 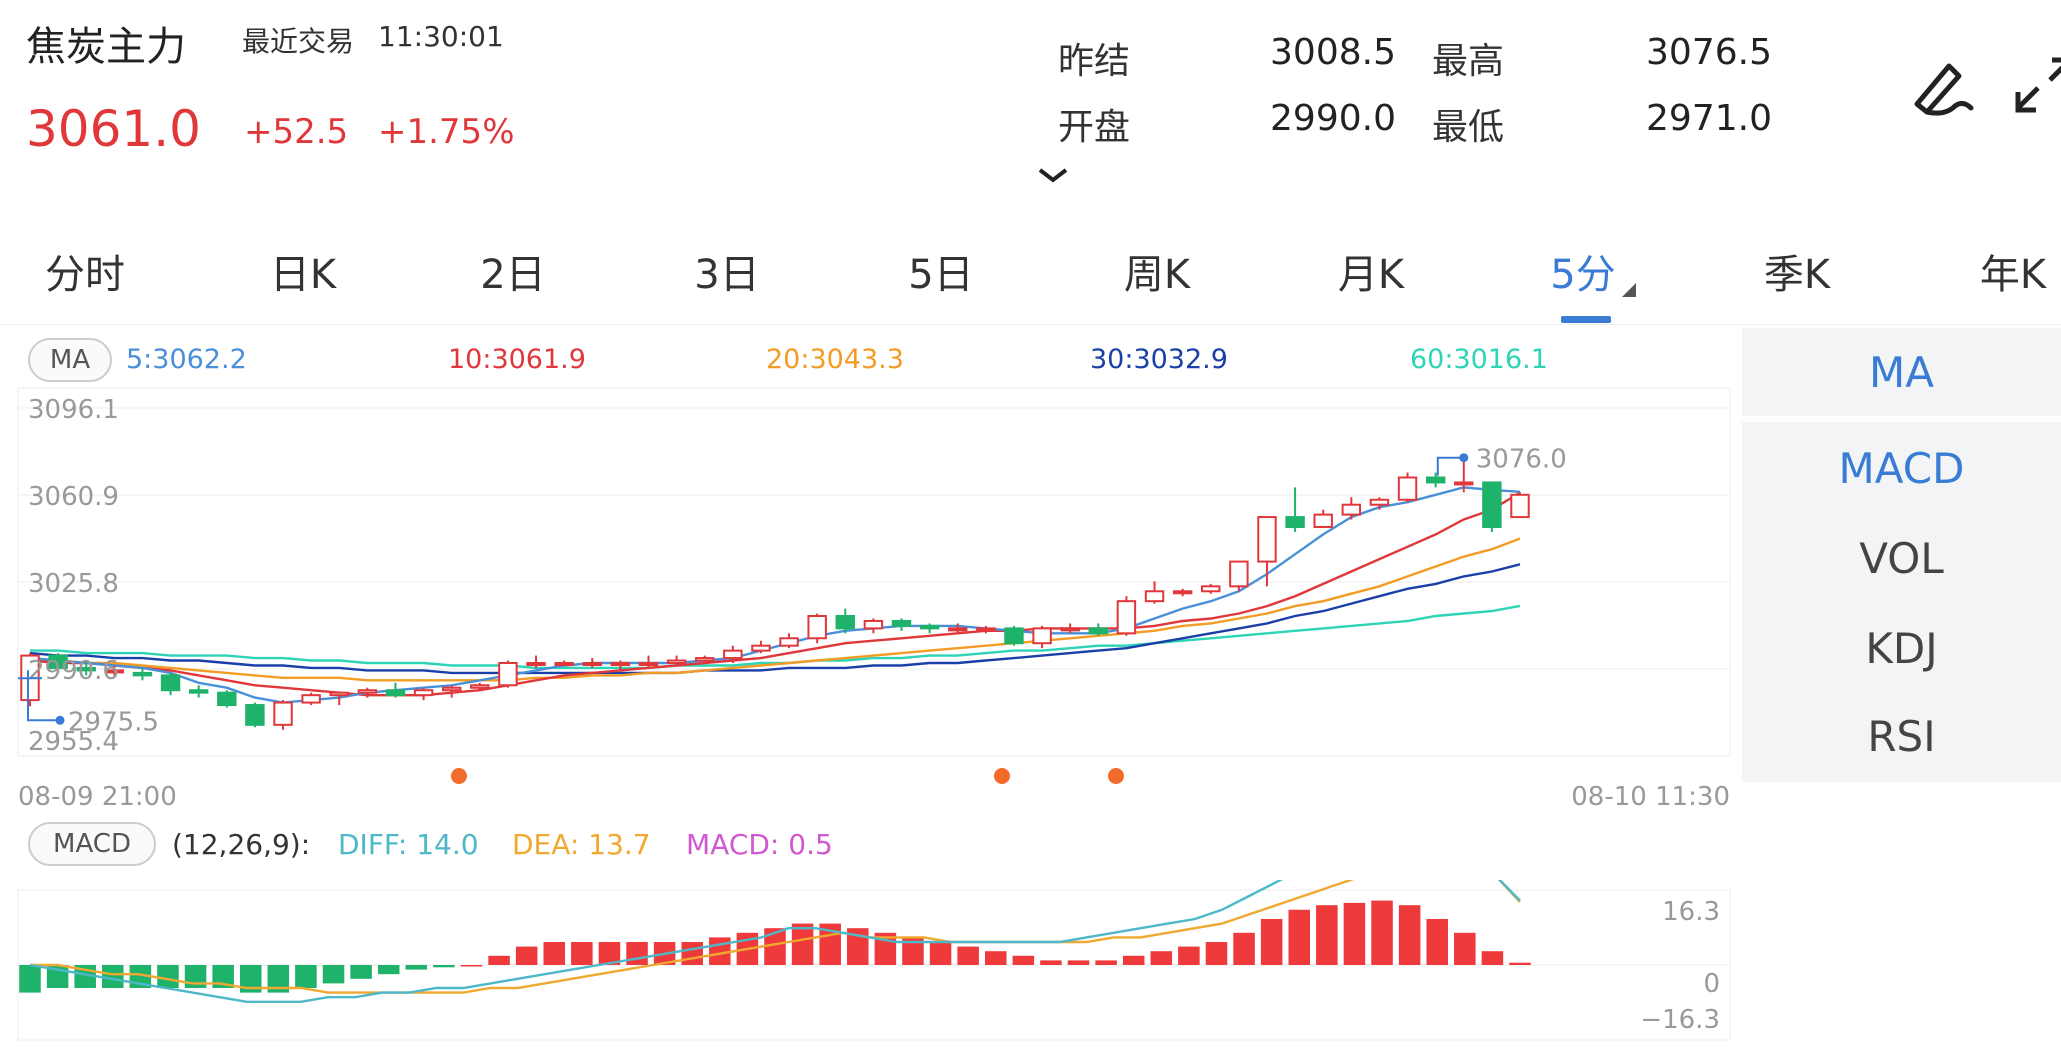 What do you see at coordinates (1901, 372) in the screenshot?
I see `side-ma-button: MA` at bounding box center [1901, 372].